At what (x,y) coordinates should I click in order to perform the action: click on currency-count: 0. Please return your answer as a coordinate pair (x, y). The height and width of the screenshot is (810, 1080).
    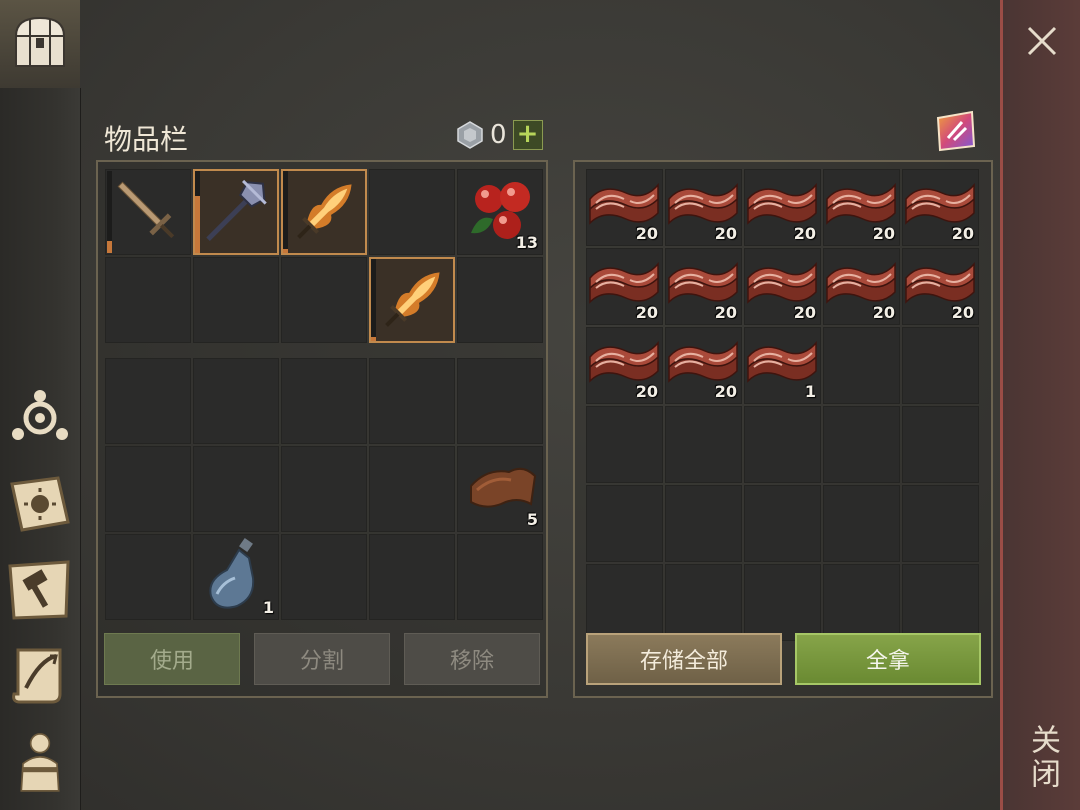
    Looking at the image, I should click on (498, 135).